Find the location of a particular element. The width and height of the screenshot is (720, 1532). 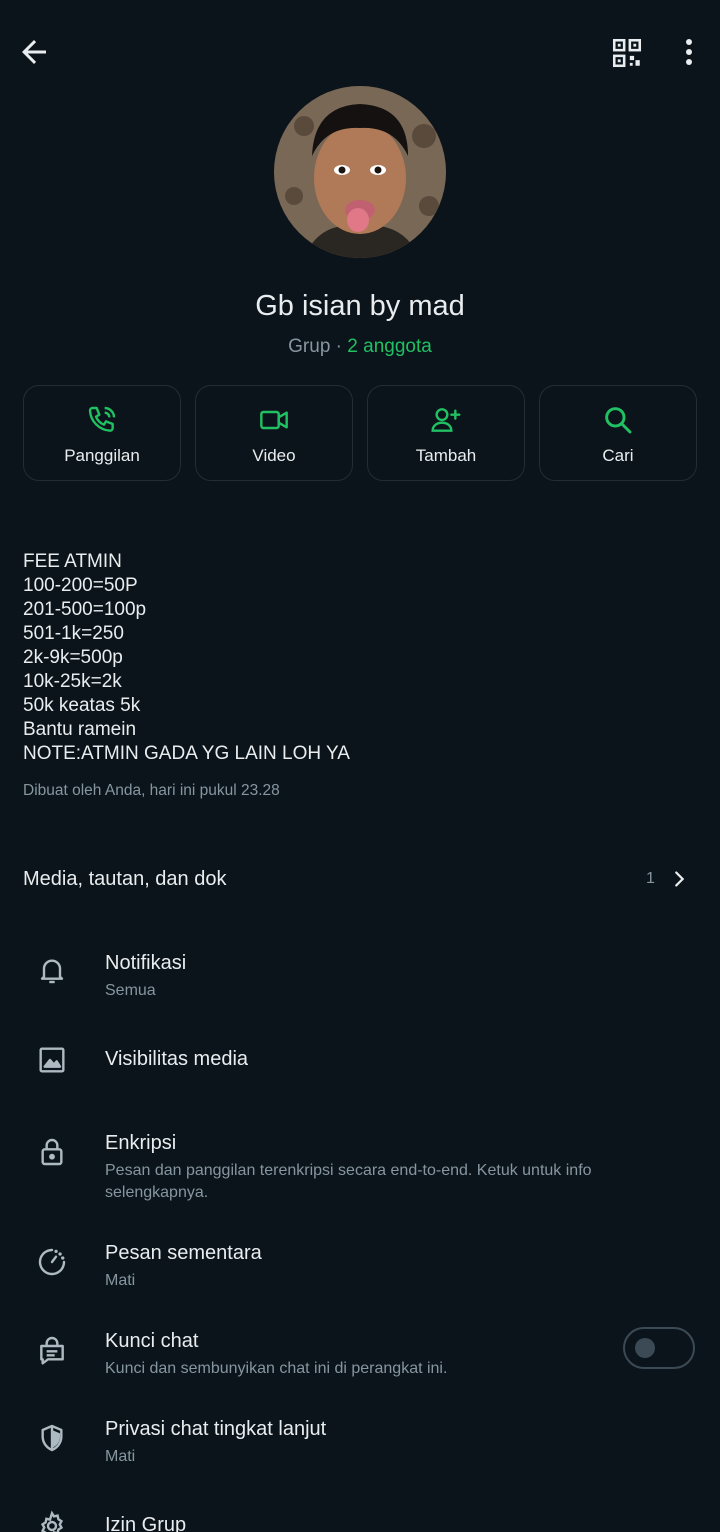

notifications-row: Notifikasi Semua is located at coordinates (360, 979).